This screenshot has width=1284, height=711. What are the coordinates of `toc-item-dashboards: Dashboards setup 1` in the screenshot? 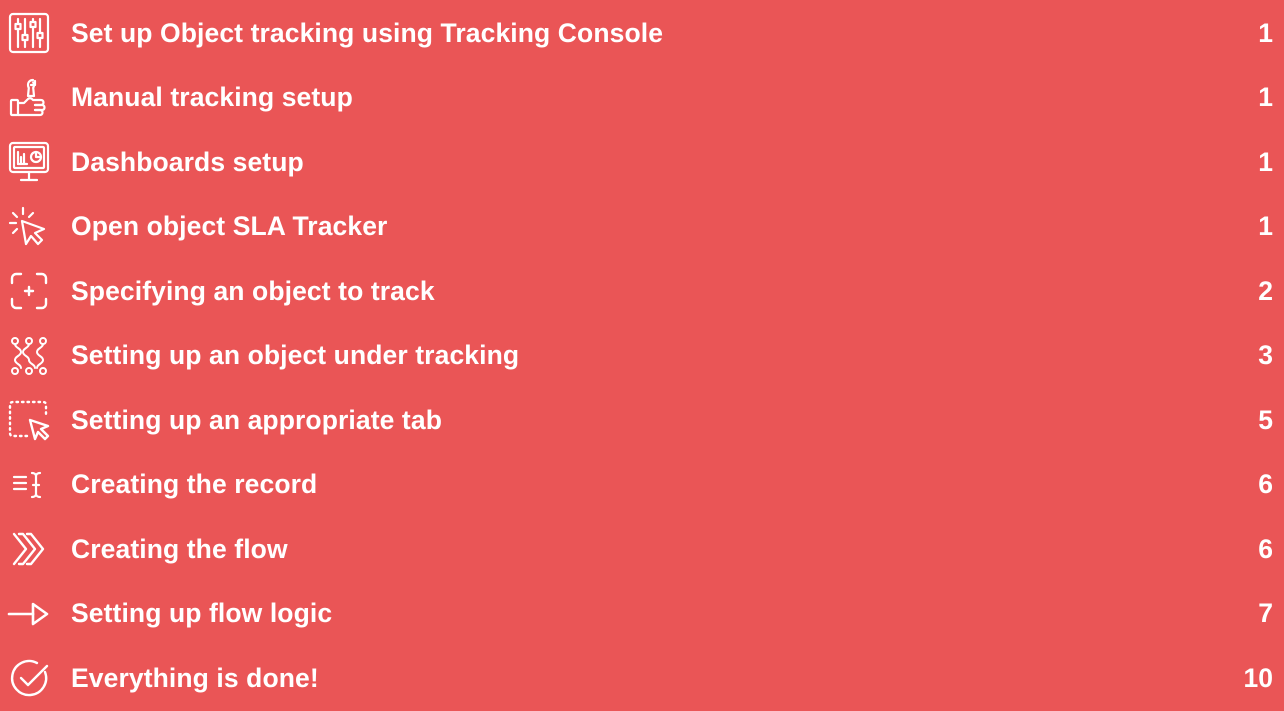 It's located at (642, 162).